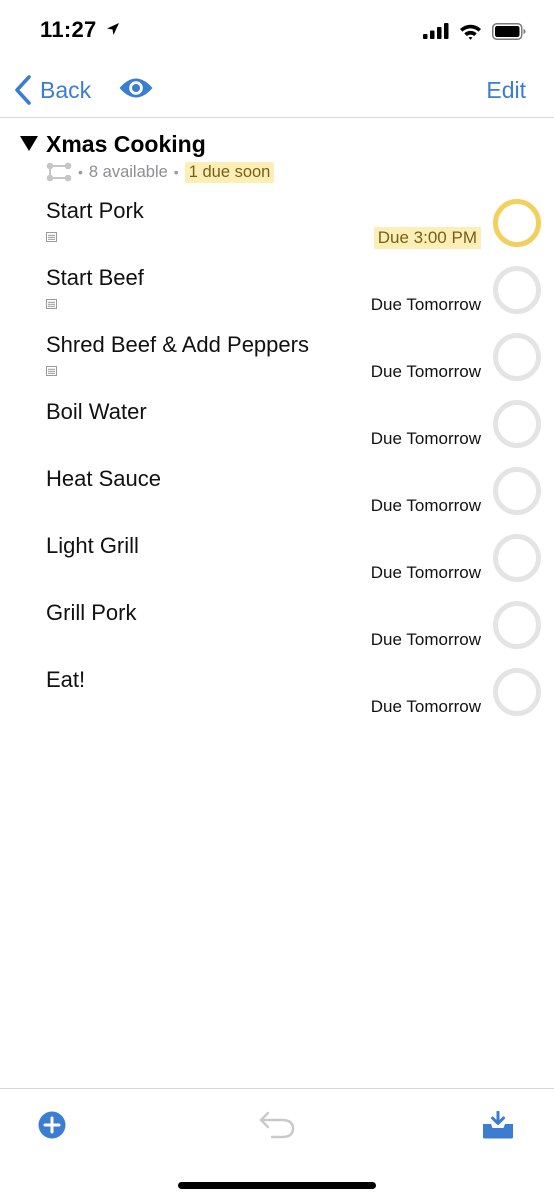  Describe the element at coordinates (277, 558) in the screenshot. I see `task-row: Light Grill Due Tomorrow` at that location.